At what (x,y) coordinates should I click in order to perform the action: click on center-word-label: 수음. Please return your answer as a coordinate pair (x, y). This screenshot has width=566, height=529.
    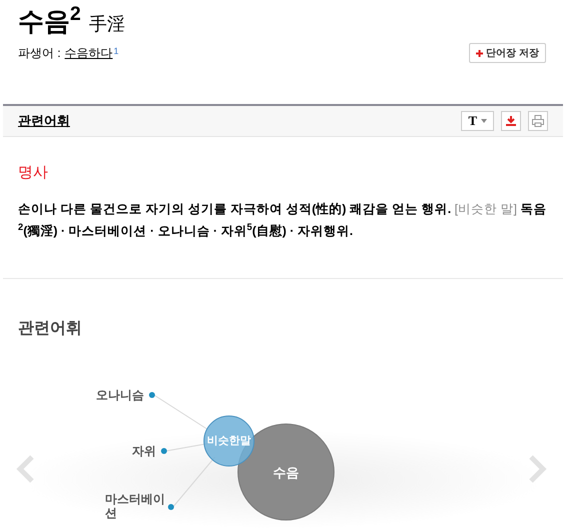
    Looking at the image, I should click on (286, 473).